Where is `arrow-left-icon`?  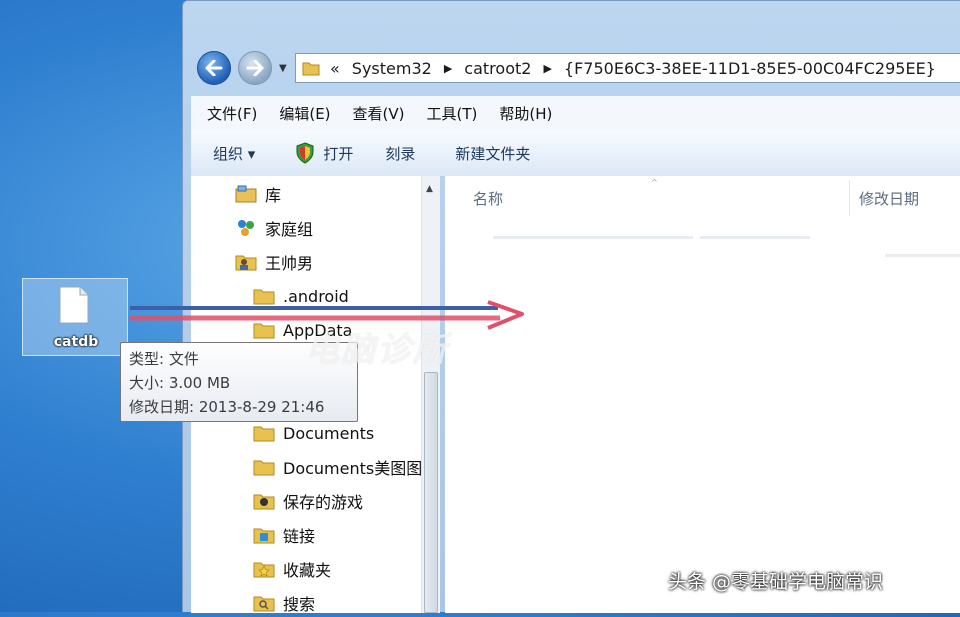
arrow-left-icon is located at coordinates (214, 68).